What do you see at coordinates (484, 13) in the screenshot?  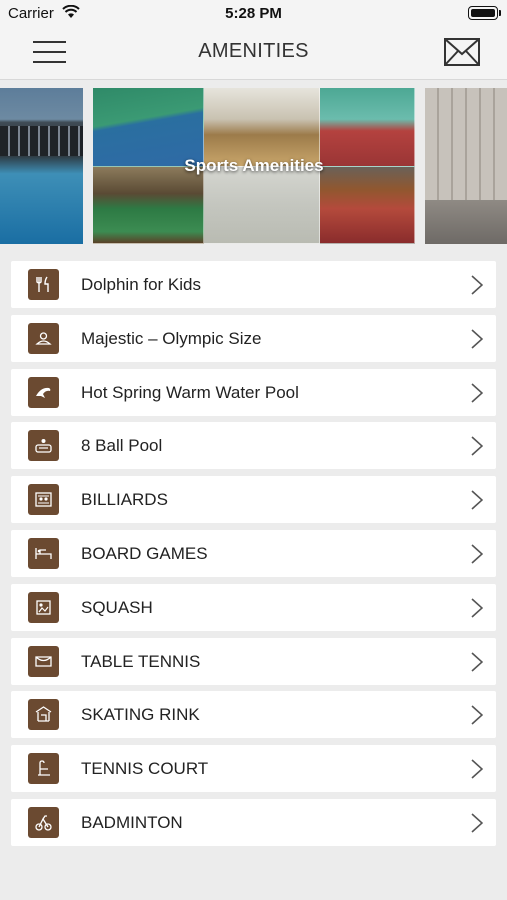 I see `battery-icon` at bounding box center [484, 13].